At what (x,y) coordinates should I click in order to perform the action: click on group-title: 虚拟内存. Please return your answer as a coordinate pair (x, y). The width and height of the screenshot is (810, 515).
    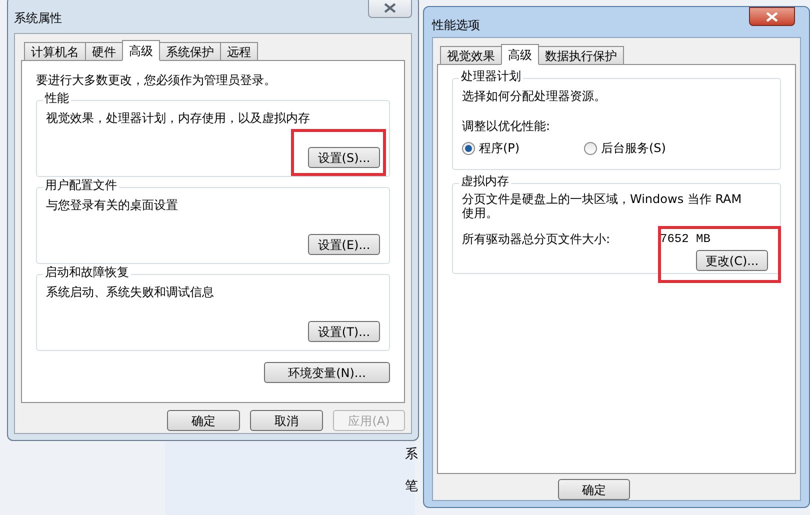
    Looking at the image, I should click on (485, 181).